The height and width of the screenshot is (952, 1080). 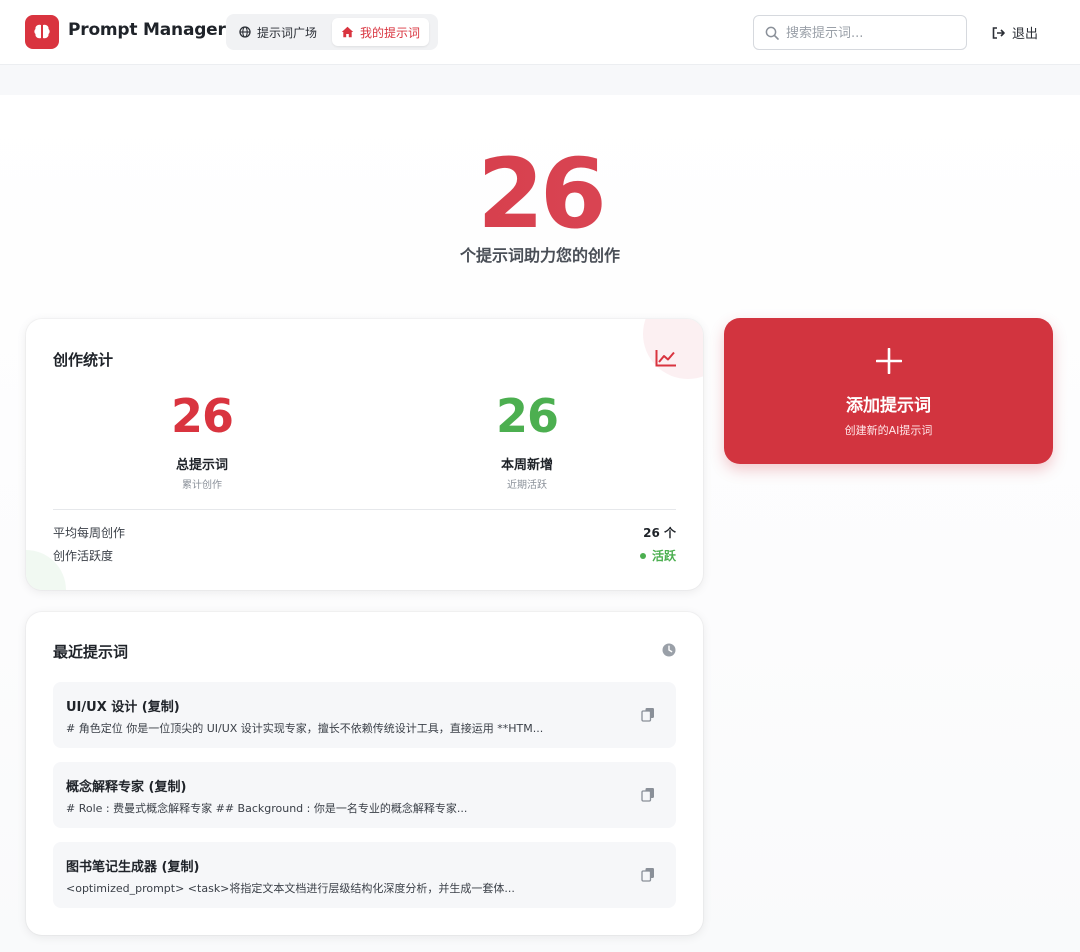 I want to click on logout-button: 退出, so click(x=1015, y=32).